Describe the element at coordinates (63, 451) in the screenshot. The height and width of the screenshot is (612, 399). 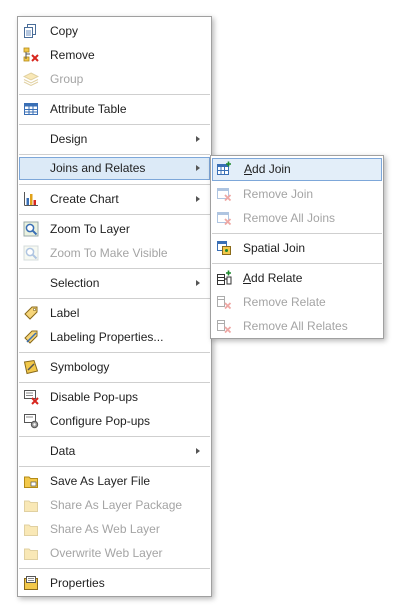
I see `menu-item-label: Data` at that location.